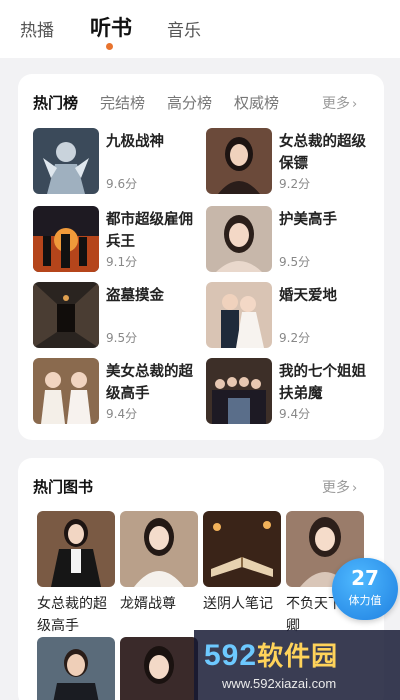 The height and width of the screenshot is (700, 400). What do you see at coordinates (365, 578) in the screenshot?
I see `stamina-value: 27` at bounding box center [365, 578].